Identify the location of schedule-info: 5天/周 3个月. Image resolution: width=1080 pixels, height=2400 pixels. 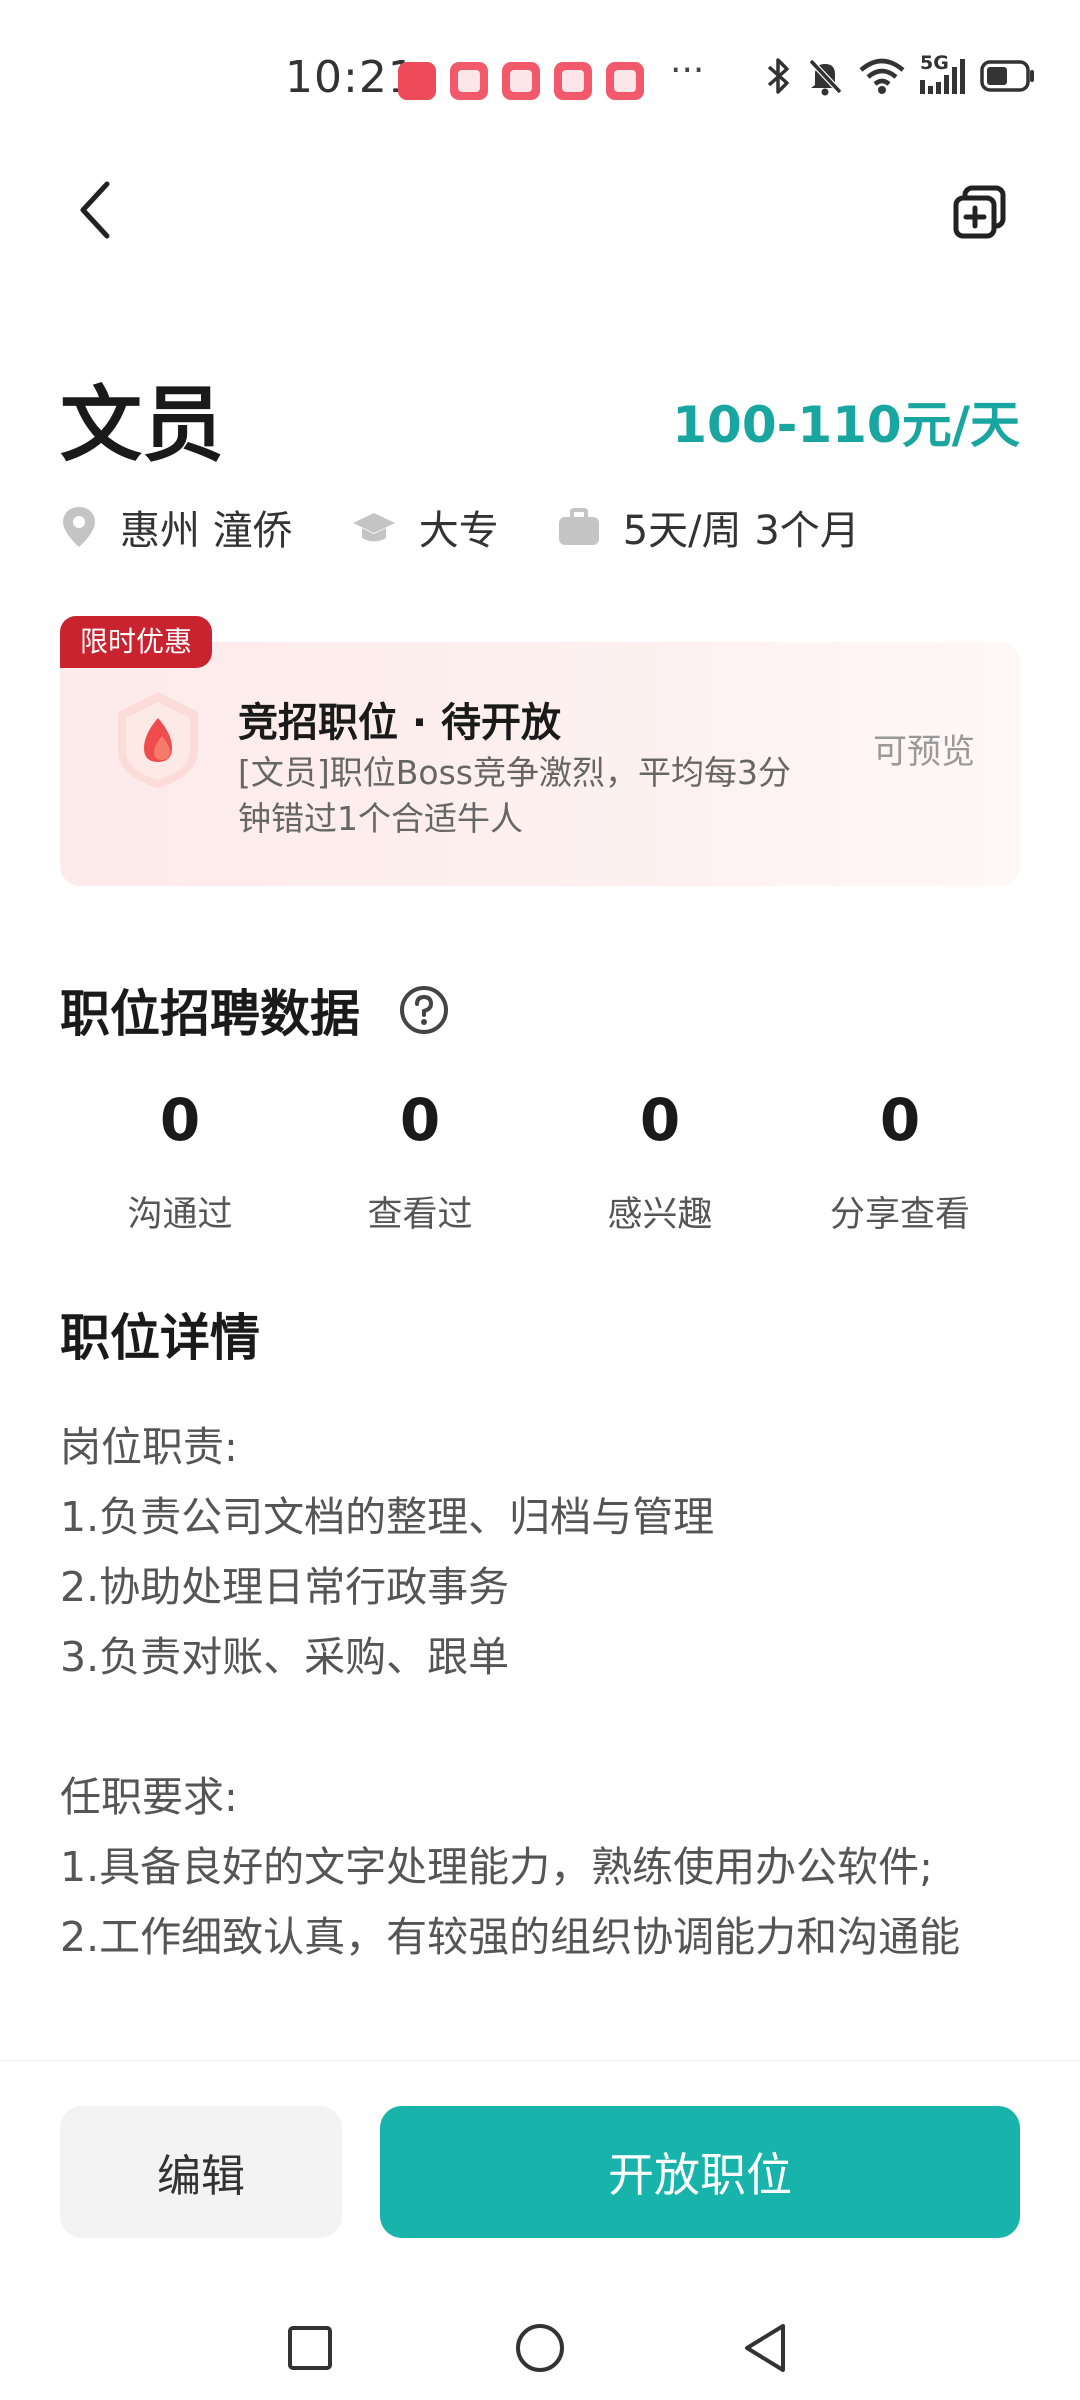
(708, 527).